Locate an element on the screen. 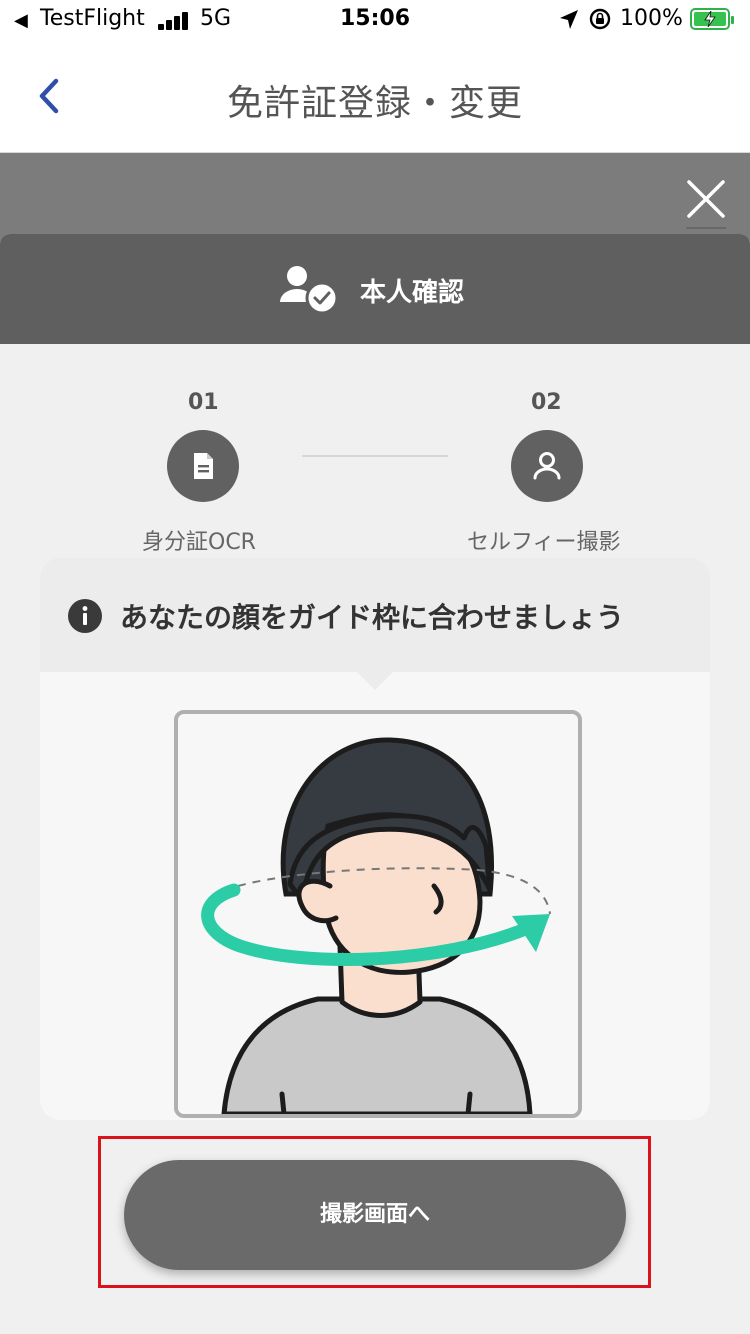 The width and height of the screenshot is (750, 1334). network-type: 5G is located at coordinates (216, 18).